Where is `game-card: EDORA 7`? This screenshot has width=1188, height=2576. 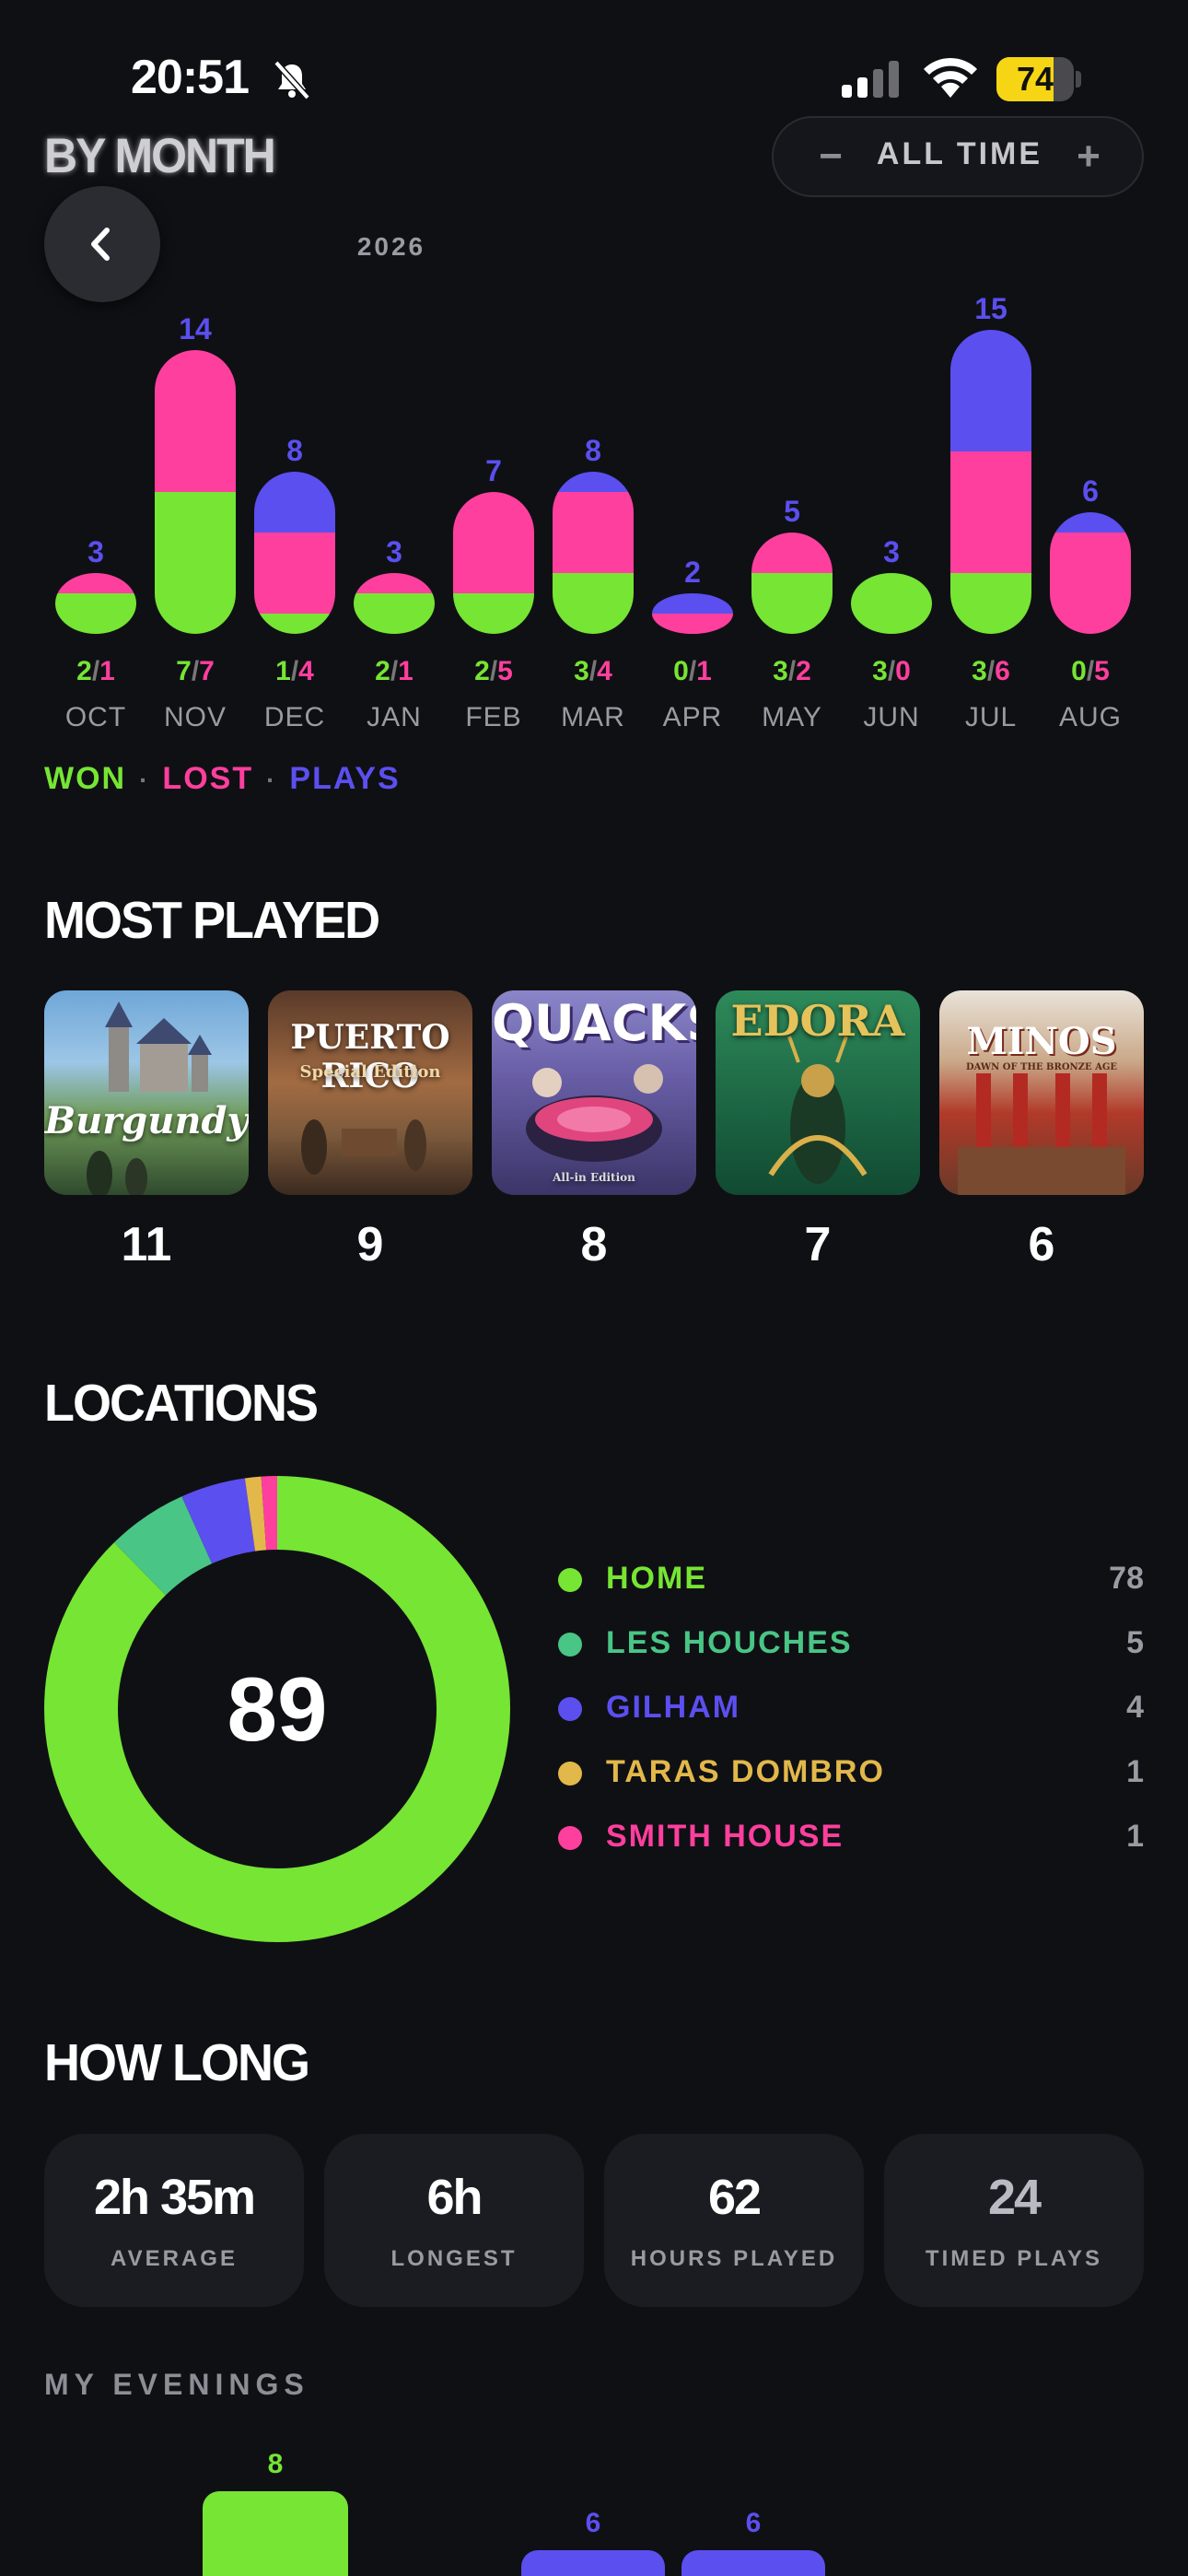 game-card: EDORA 7 is located at coordinates (818, 1131).